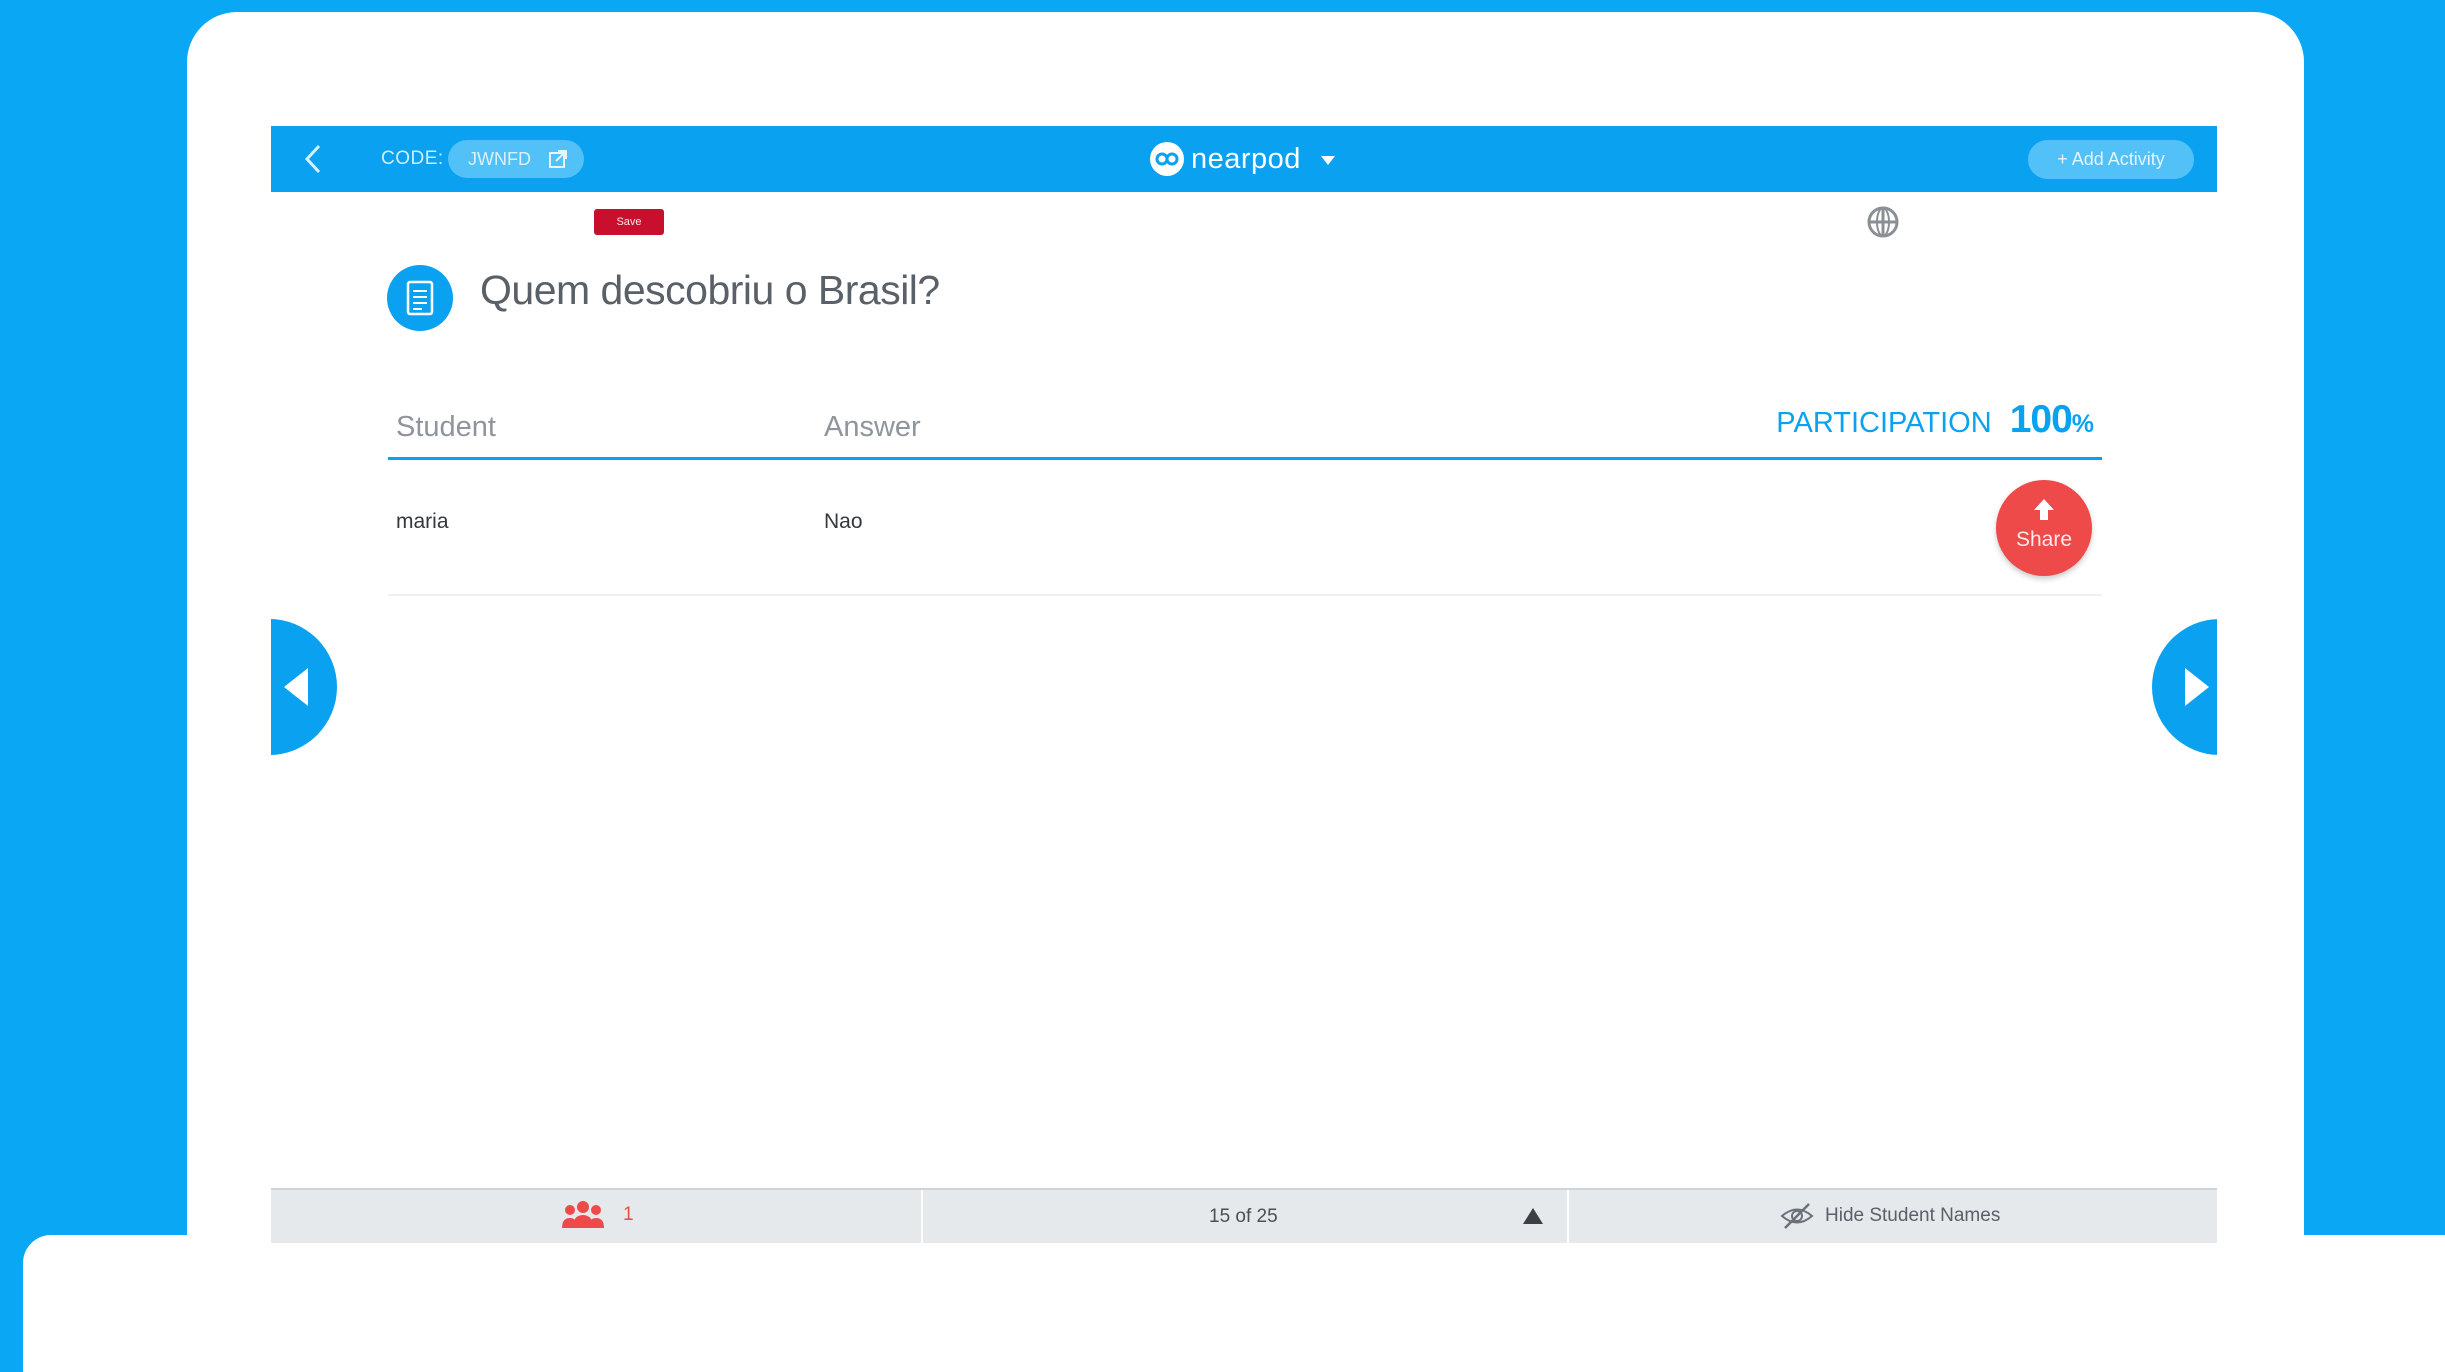  I want to click on hide-student-names-button: Hide Student Names, so click(1889, 1216).